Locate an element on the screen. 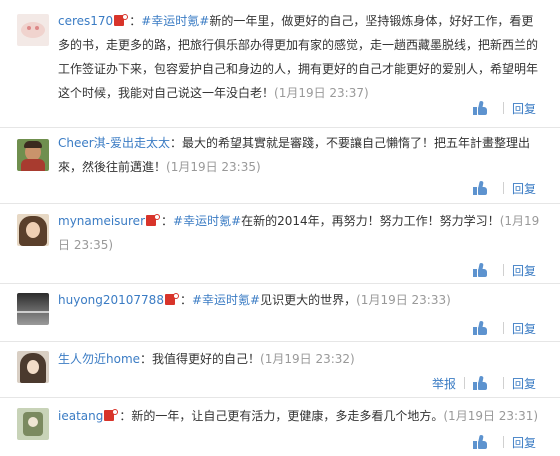  username-link: 生人勿近home is located at coordinates (99, 359).